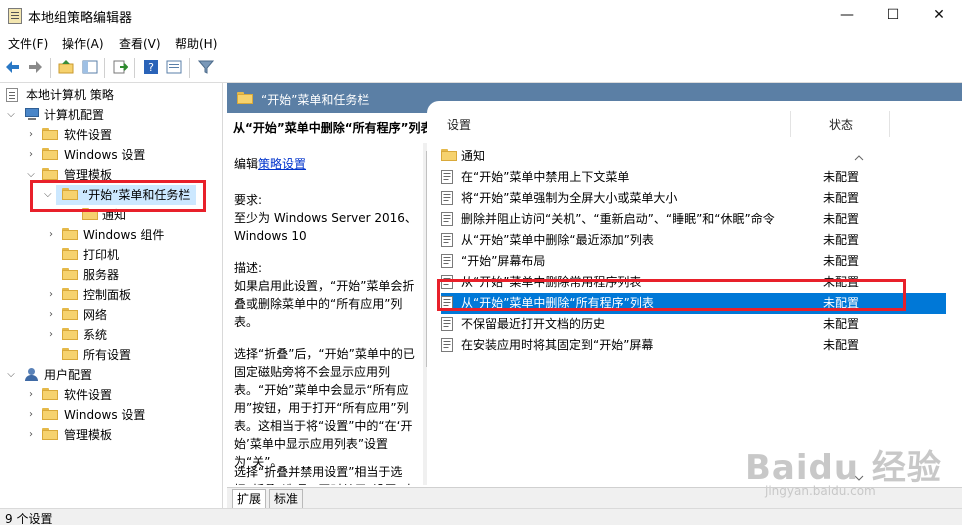  Describe the element at coordinates (324, 304) in the screenshot. I see `description-p1: 如果启用此设置，“开始”菜单会折叠或删除菜单中的“所有应用”列表。` at that location.